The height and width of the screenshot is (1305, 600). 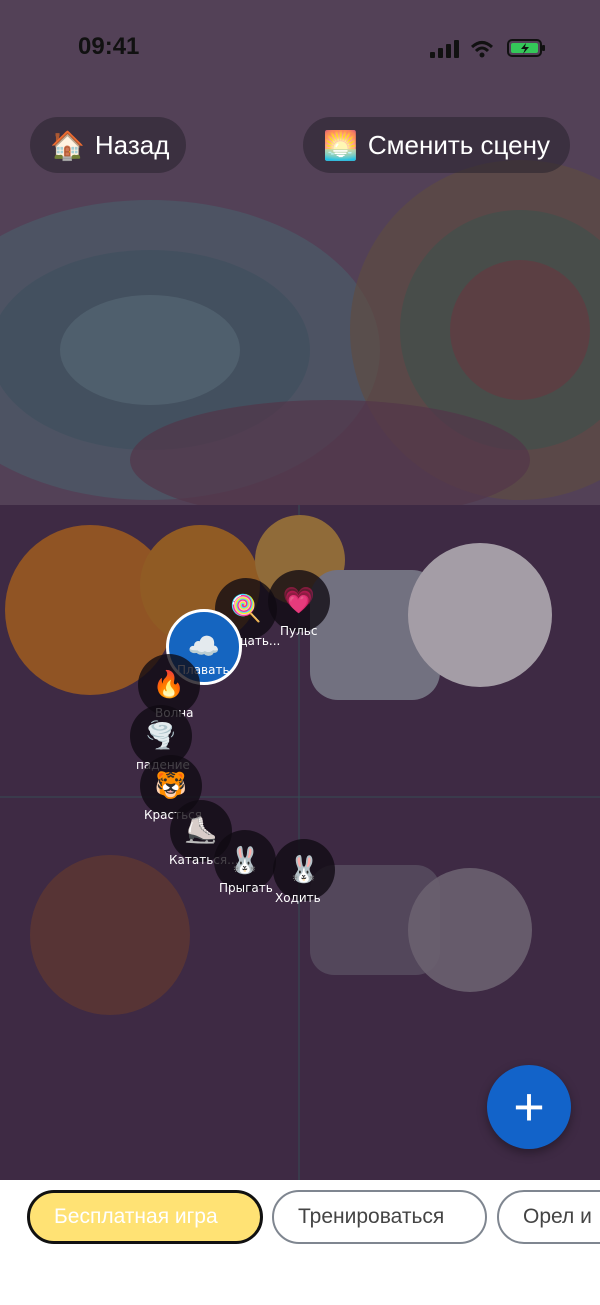 I want to click on skate-icon: ⛸️, so click(x=201, y=831).